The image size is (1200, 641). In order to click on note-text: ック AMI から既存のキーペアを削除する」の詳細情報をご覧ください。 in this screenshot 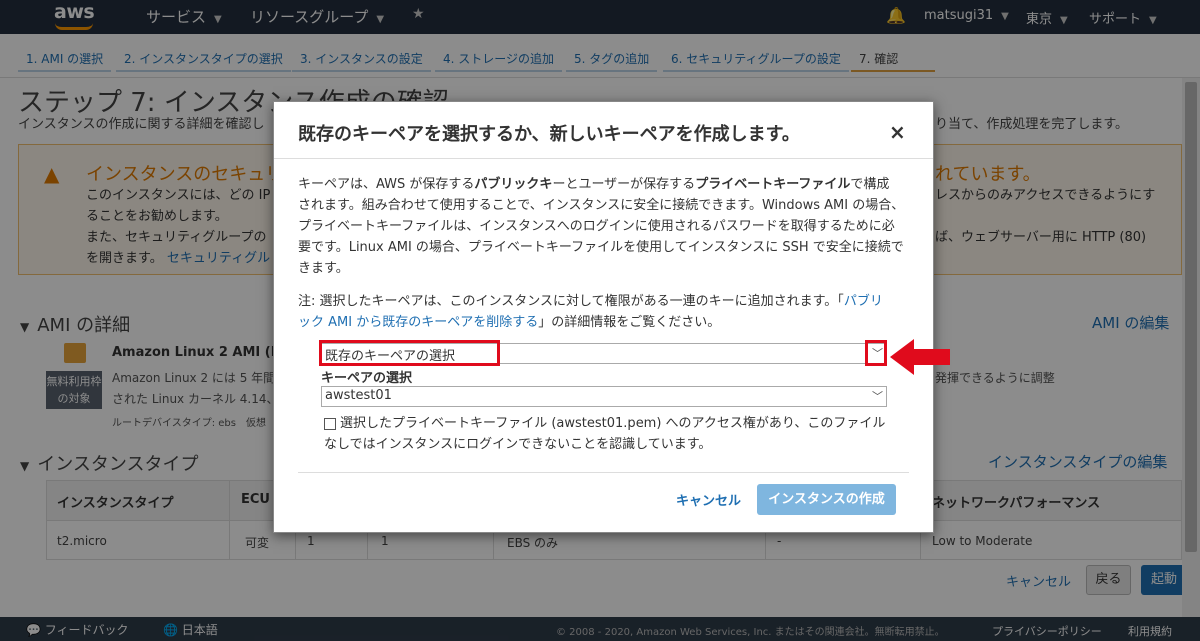, I will do `click(509, 322)`.